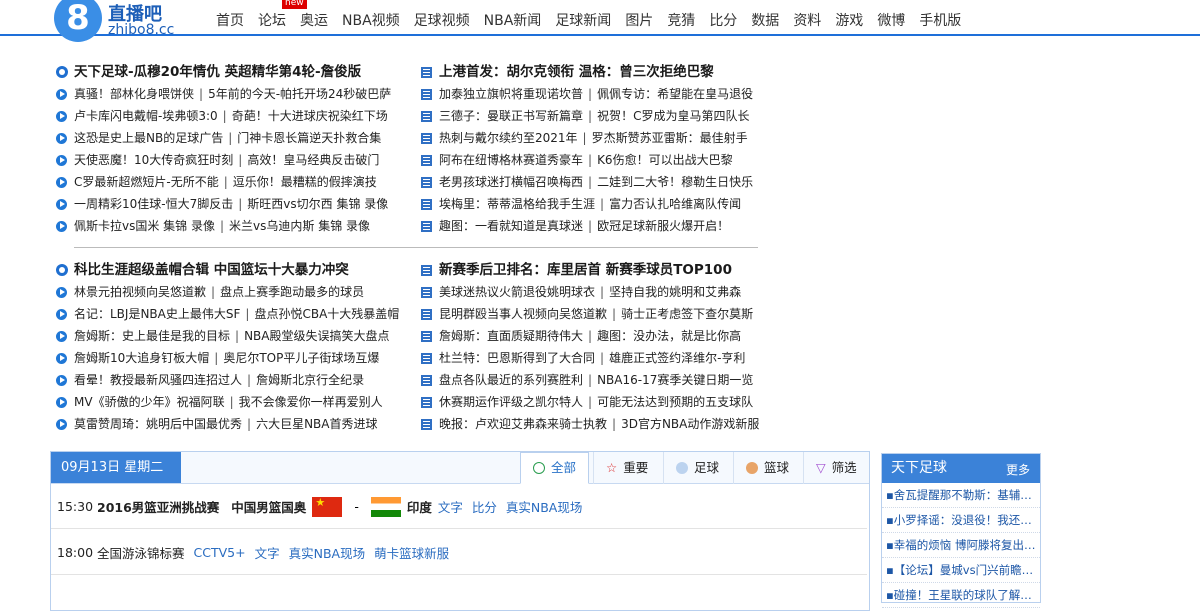  Describe the element at coordinates (511, 182) in the screenshot. I see `news-link: 老男孩球迷打横幅召唤梅西` at that location.